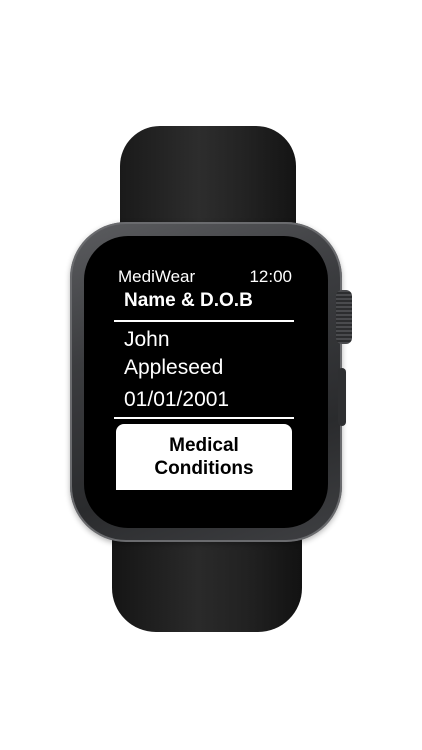 The image size is (422, 750). Describe the element at coordinates (147, 339) in the screenshot. I see `patient-first-name: John` at that location.